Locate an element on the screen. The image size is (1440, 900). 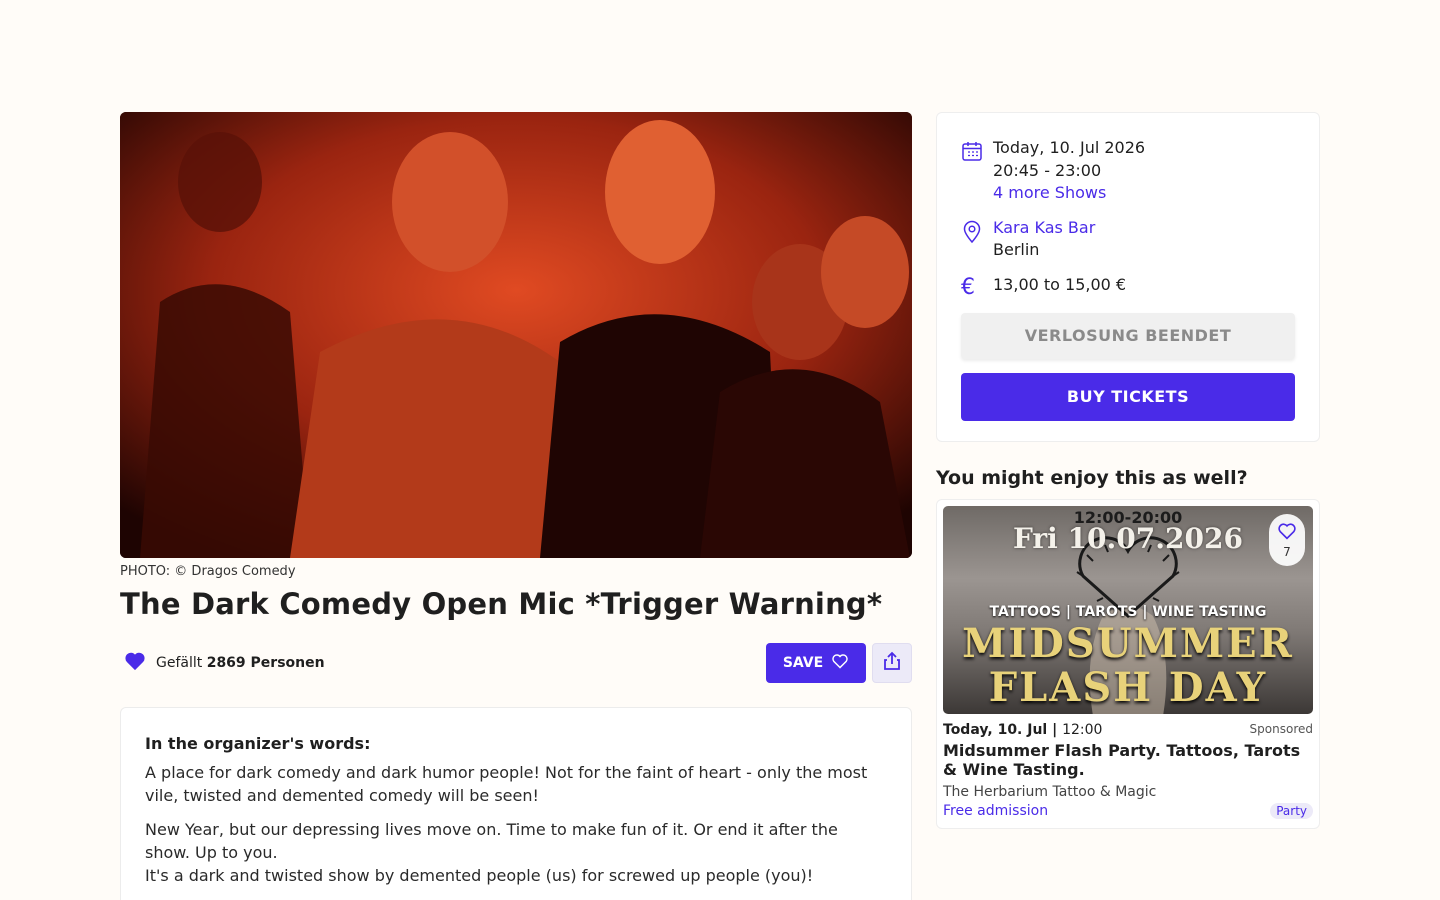
venue-link: Kara Kas Bar is located at coordinates (1044, 228).